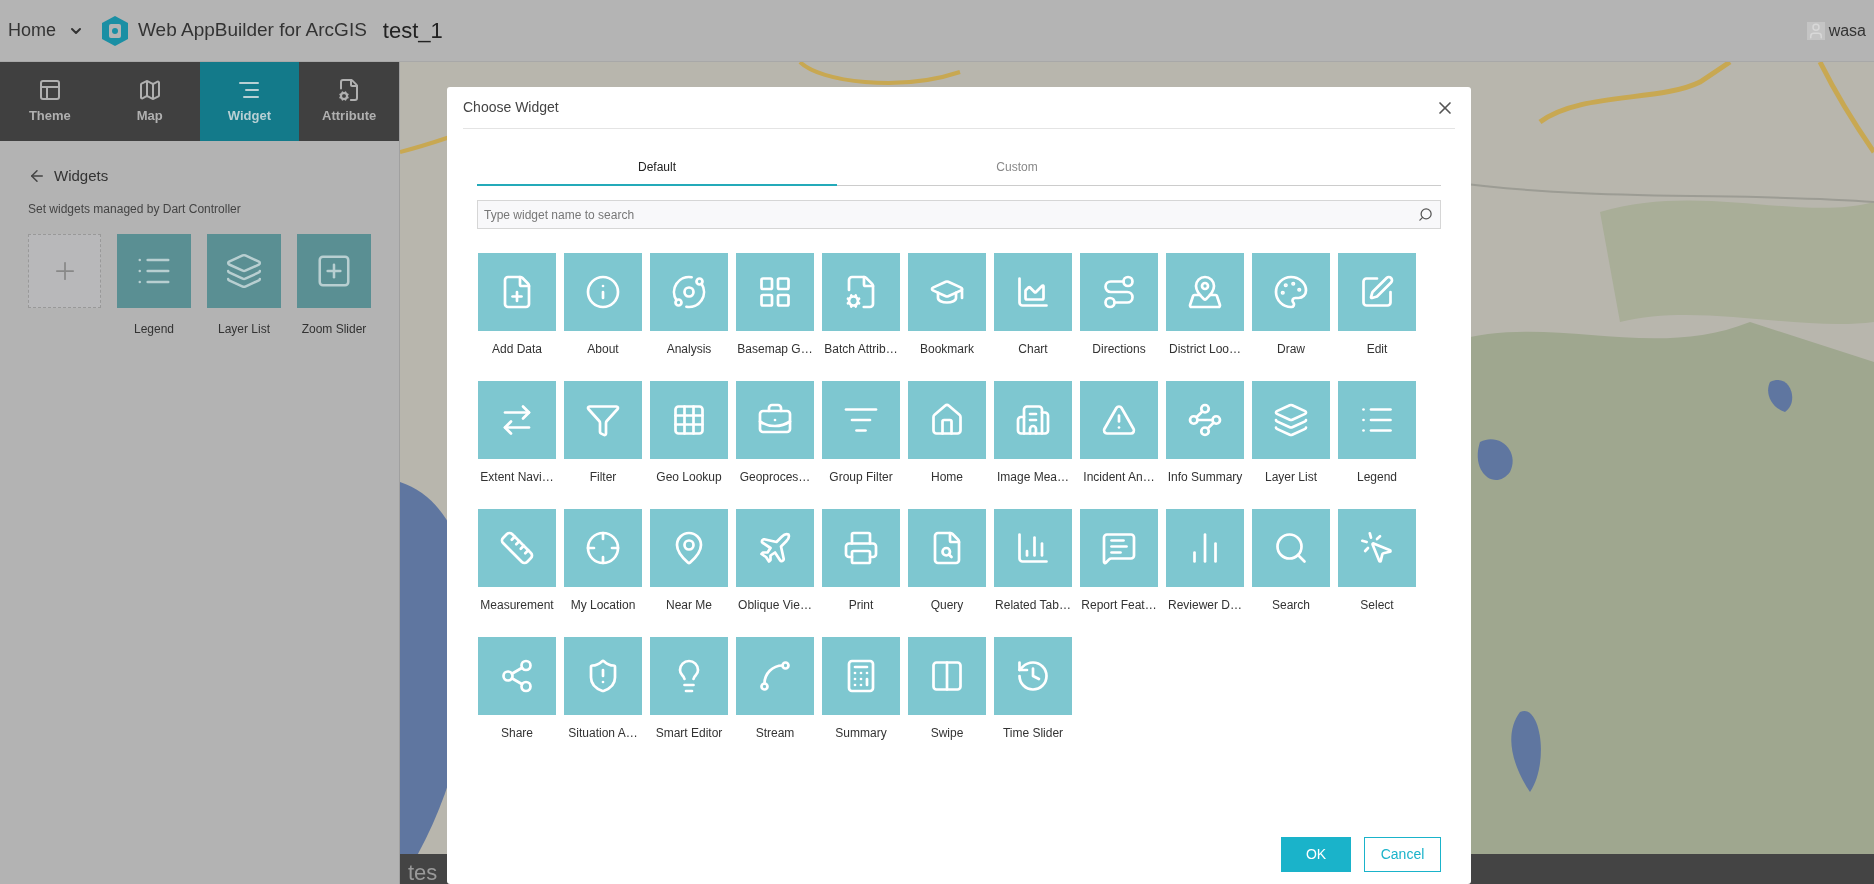  I want to click on plane-icon, so click(775, 548).